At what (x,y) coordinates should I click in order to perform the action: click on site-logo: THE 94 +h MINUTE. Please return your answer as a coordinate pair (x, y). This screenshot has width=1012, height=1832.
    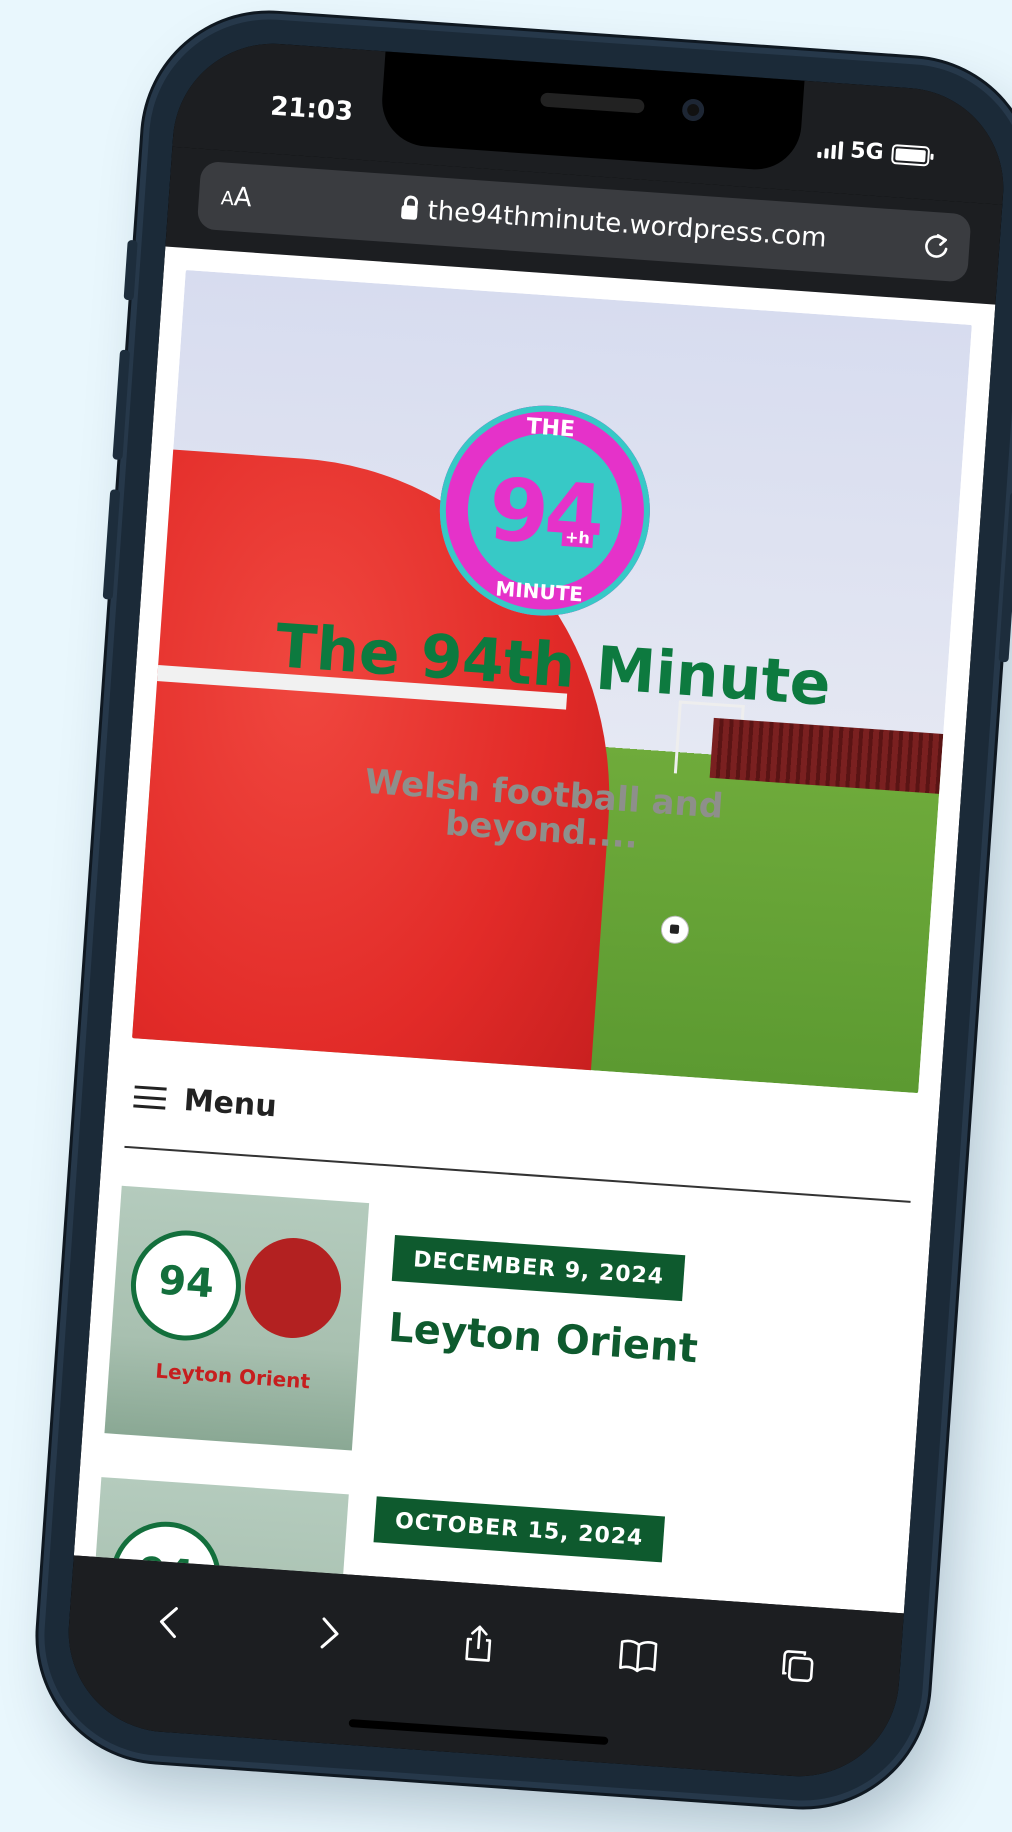
    Looking at the image, I should click on (544, 510).